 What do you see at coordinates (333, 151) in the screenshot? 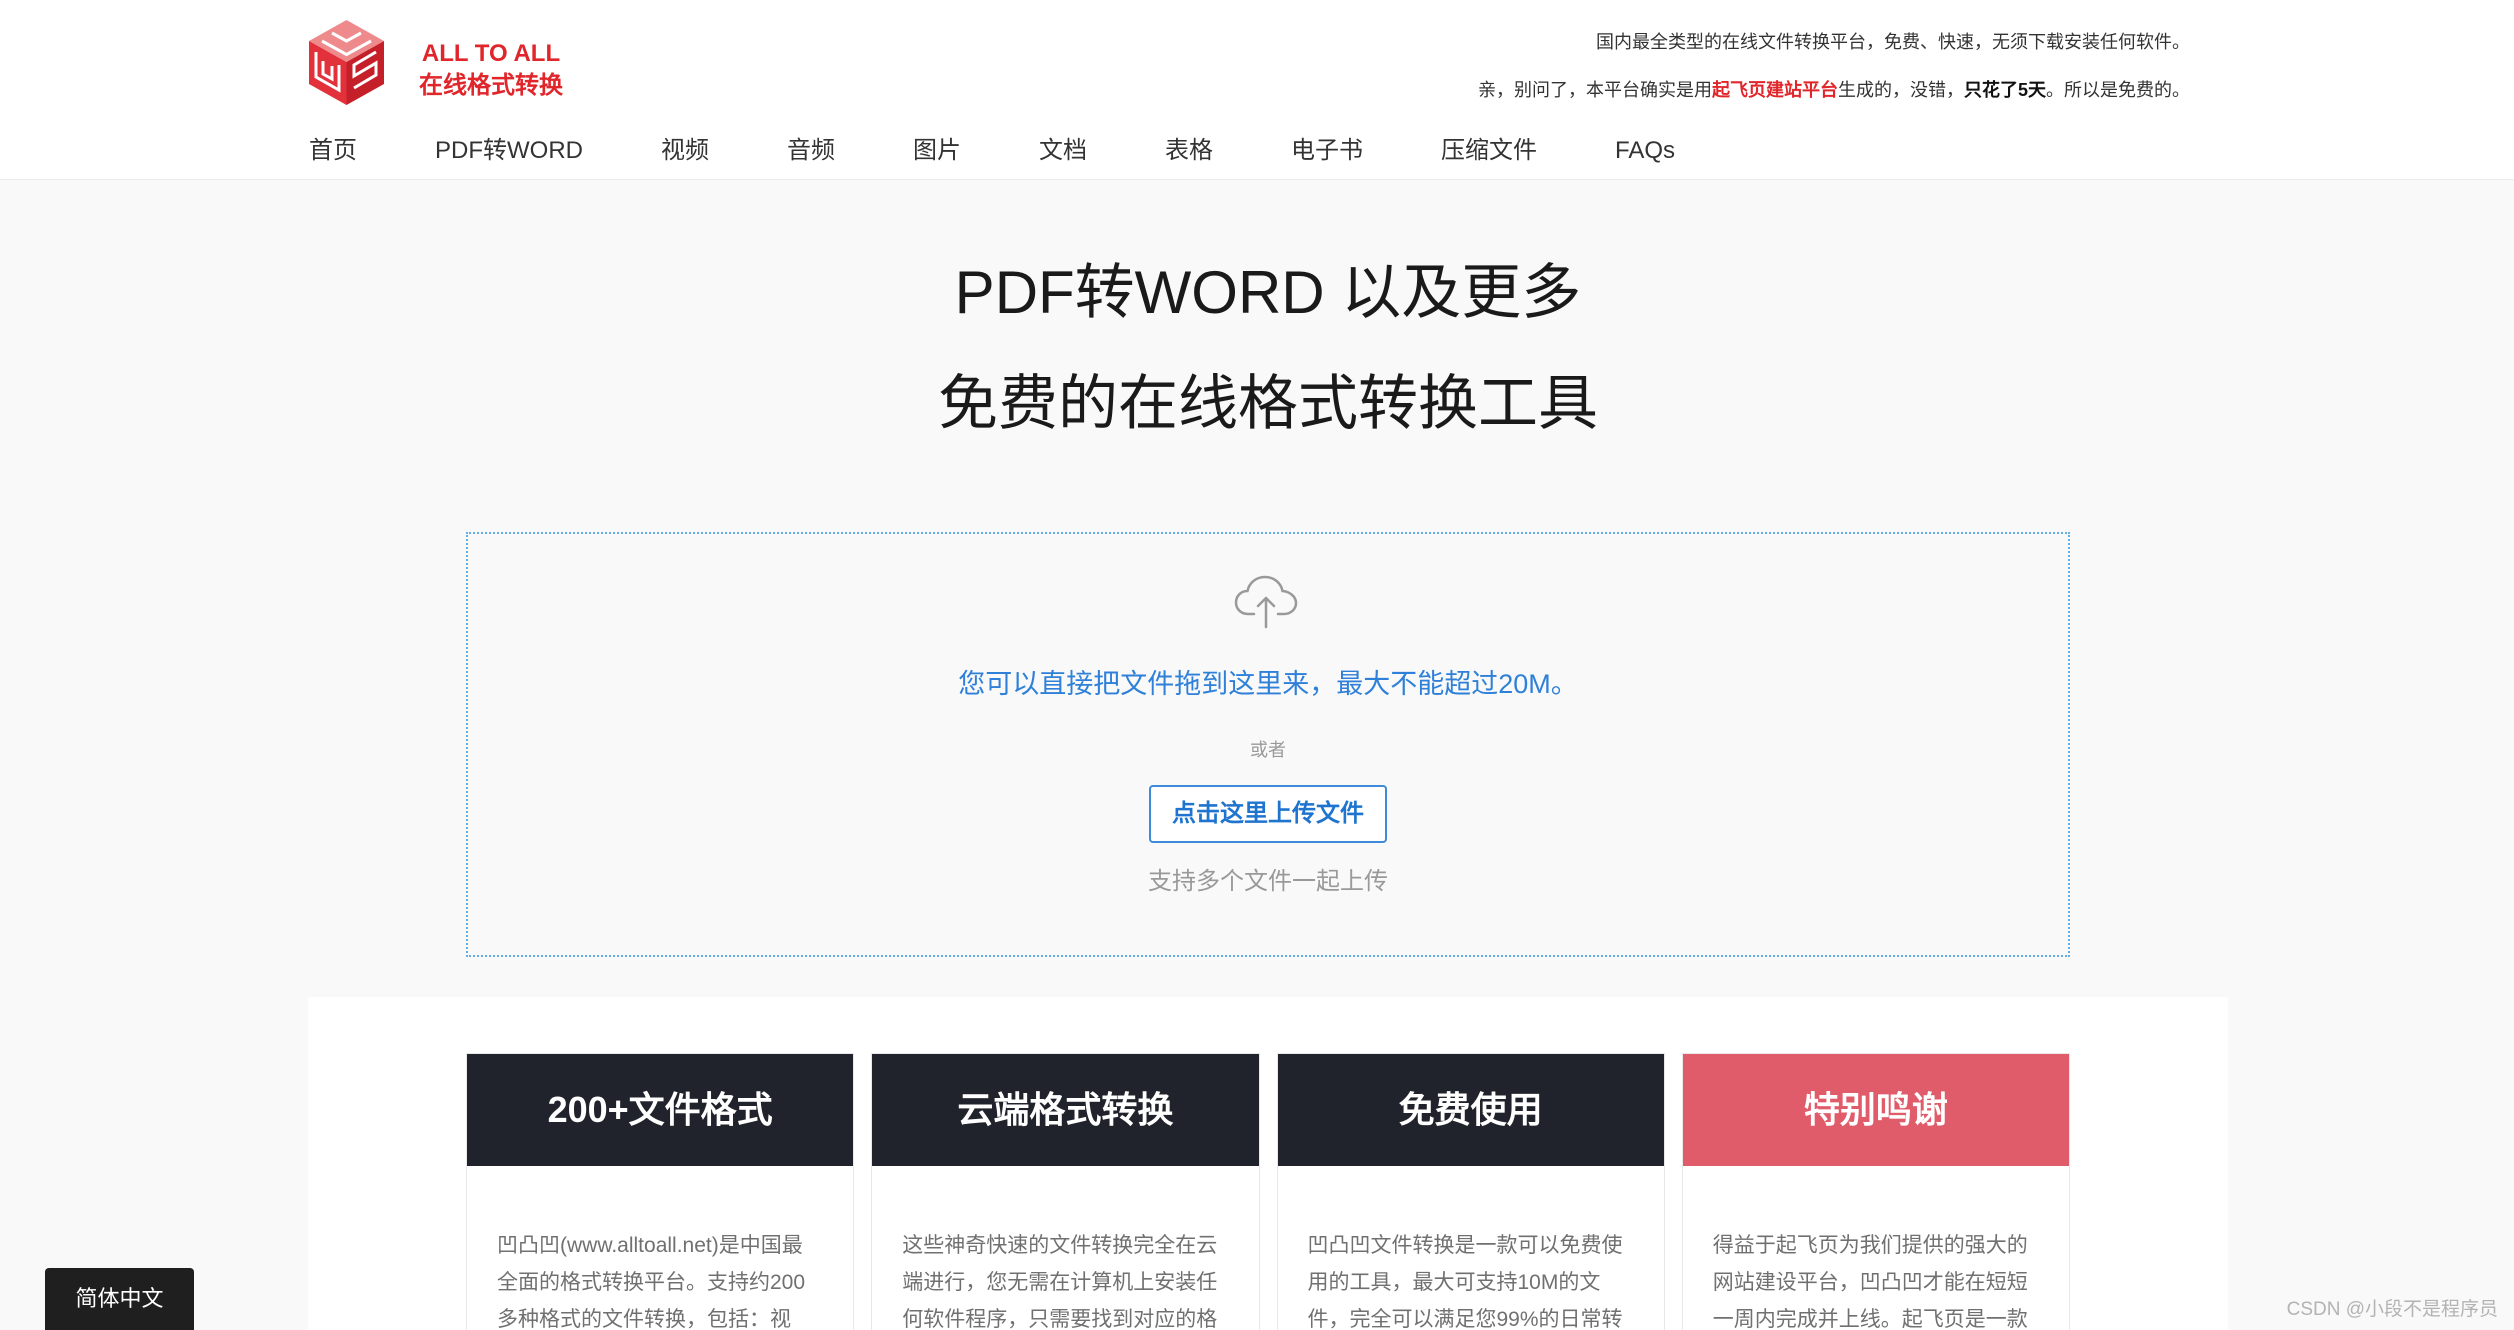
I see `nav-home: 首页` at bounding box center [333, 151].